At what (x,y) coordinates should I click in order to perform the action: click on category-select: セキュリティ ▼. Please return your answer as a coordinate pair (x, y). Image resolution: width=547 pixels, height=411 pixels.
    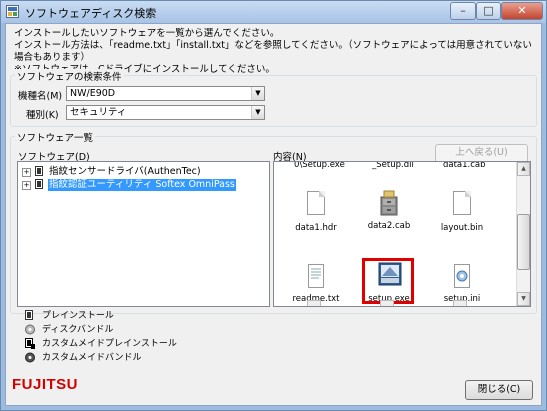
    Looking at the image, I should click on (165, 112).